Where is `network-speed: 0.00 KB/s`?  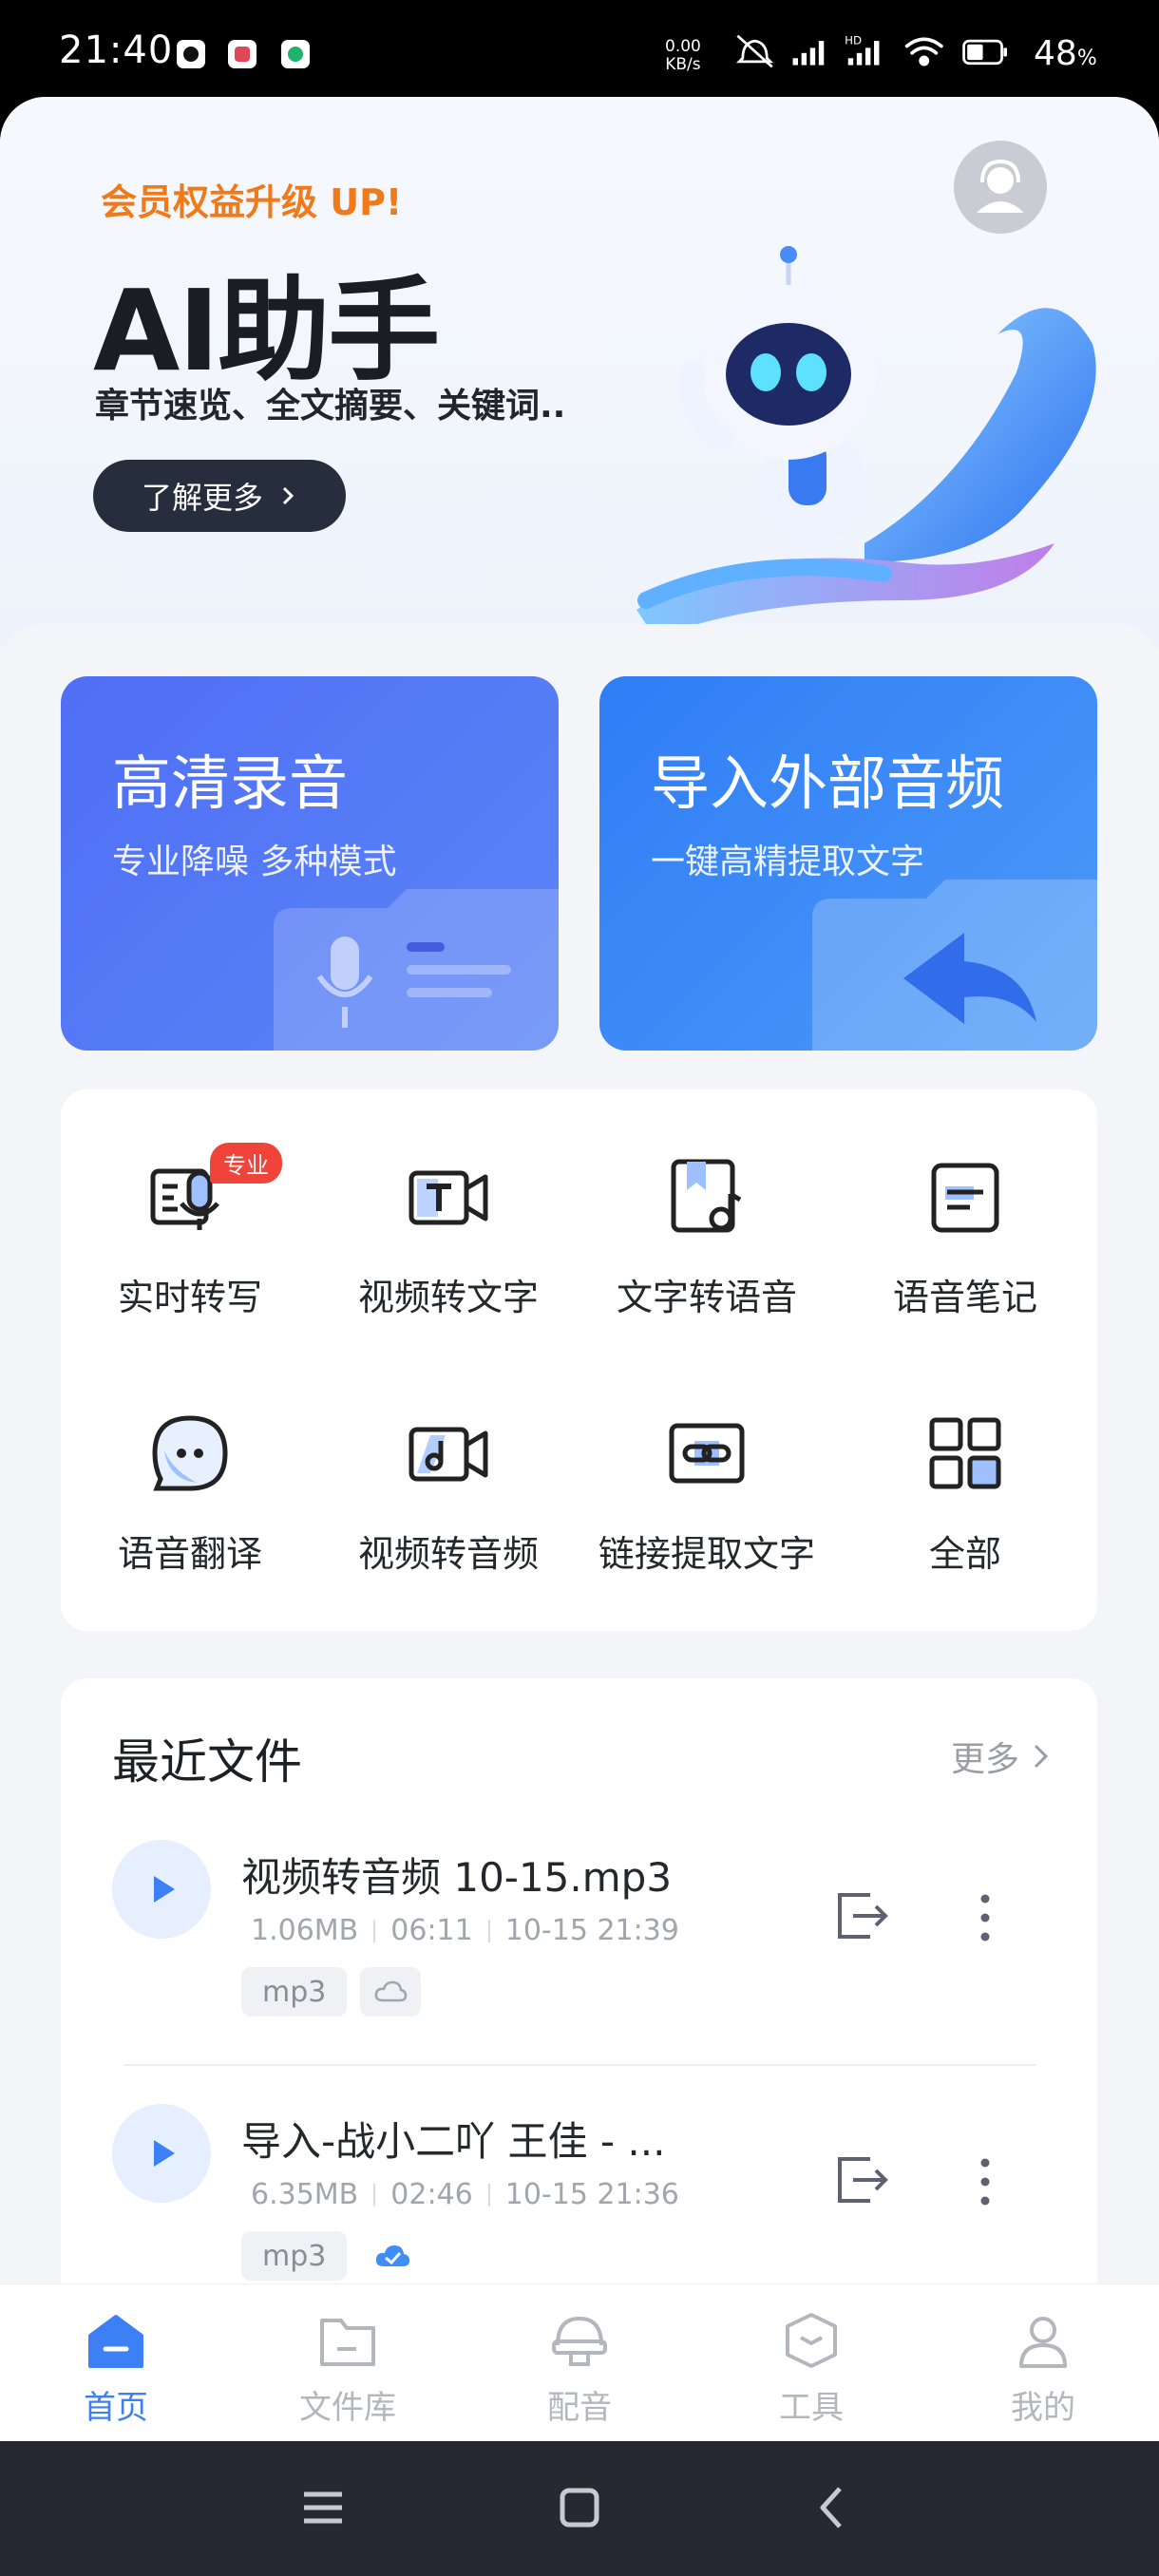
network-speed: 0.00 KB/s is located at coordinates (683, 55).